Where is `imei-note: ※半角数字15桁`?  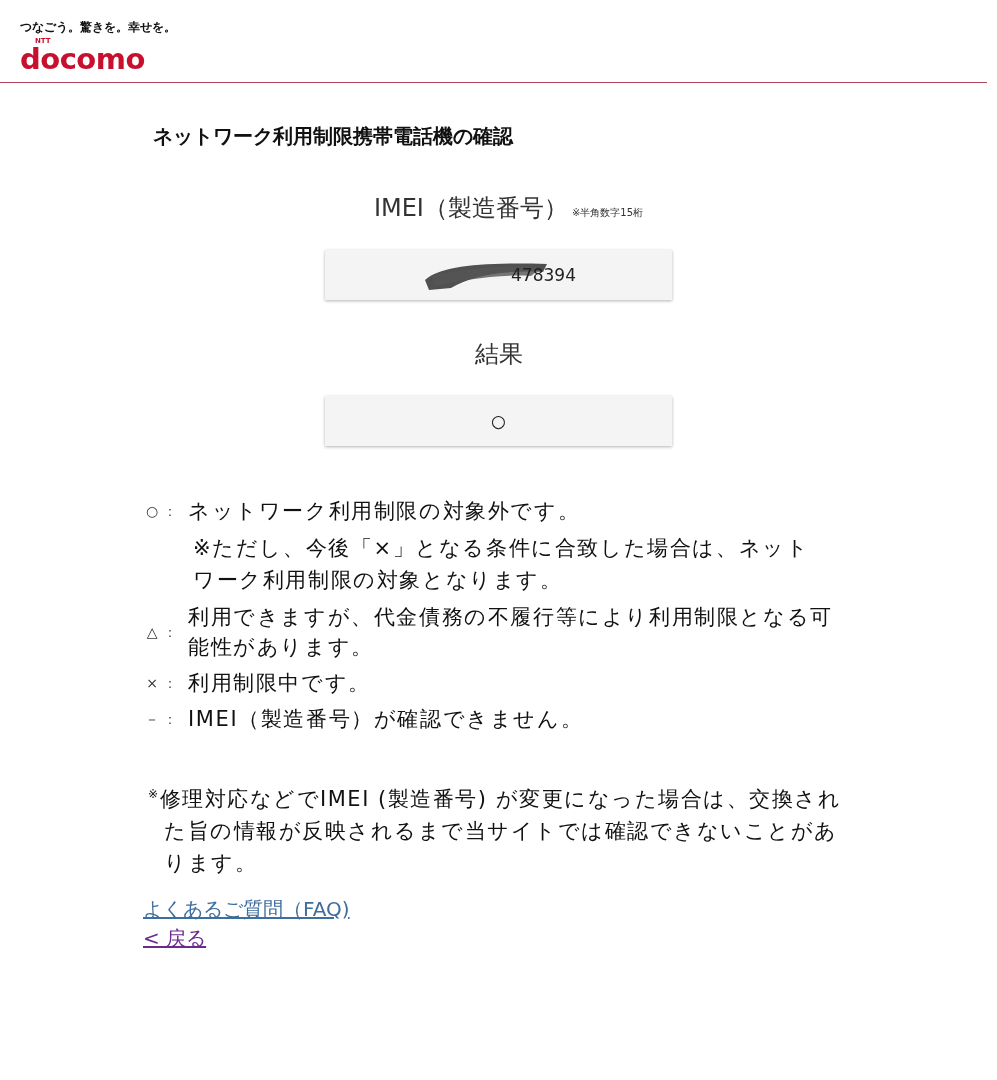
imei-note: ※半角数字15桁 is located at coordinates (607, 213).